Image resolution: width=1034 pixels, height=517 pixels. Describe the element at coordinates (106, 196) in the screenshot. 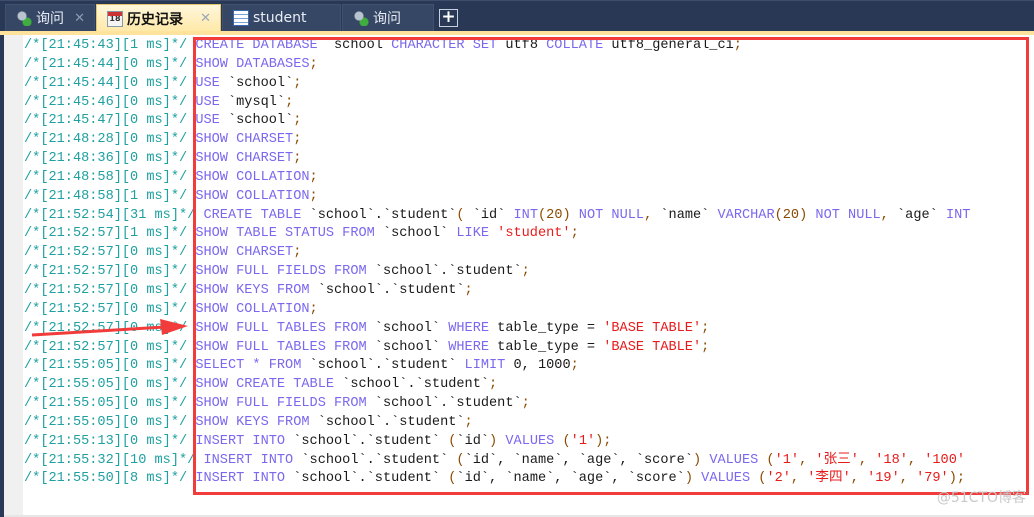

I see `timestamp-comment: /*[21:48:58][1 ms]*/` at that location.